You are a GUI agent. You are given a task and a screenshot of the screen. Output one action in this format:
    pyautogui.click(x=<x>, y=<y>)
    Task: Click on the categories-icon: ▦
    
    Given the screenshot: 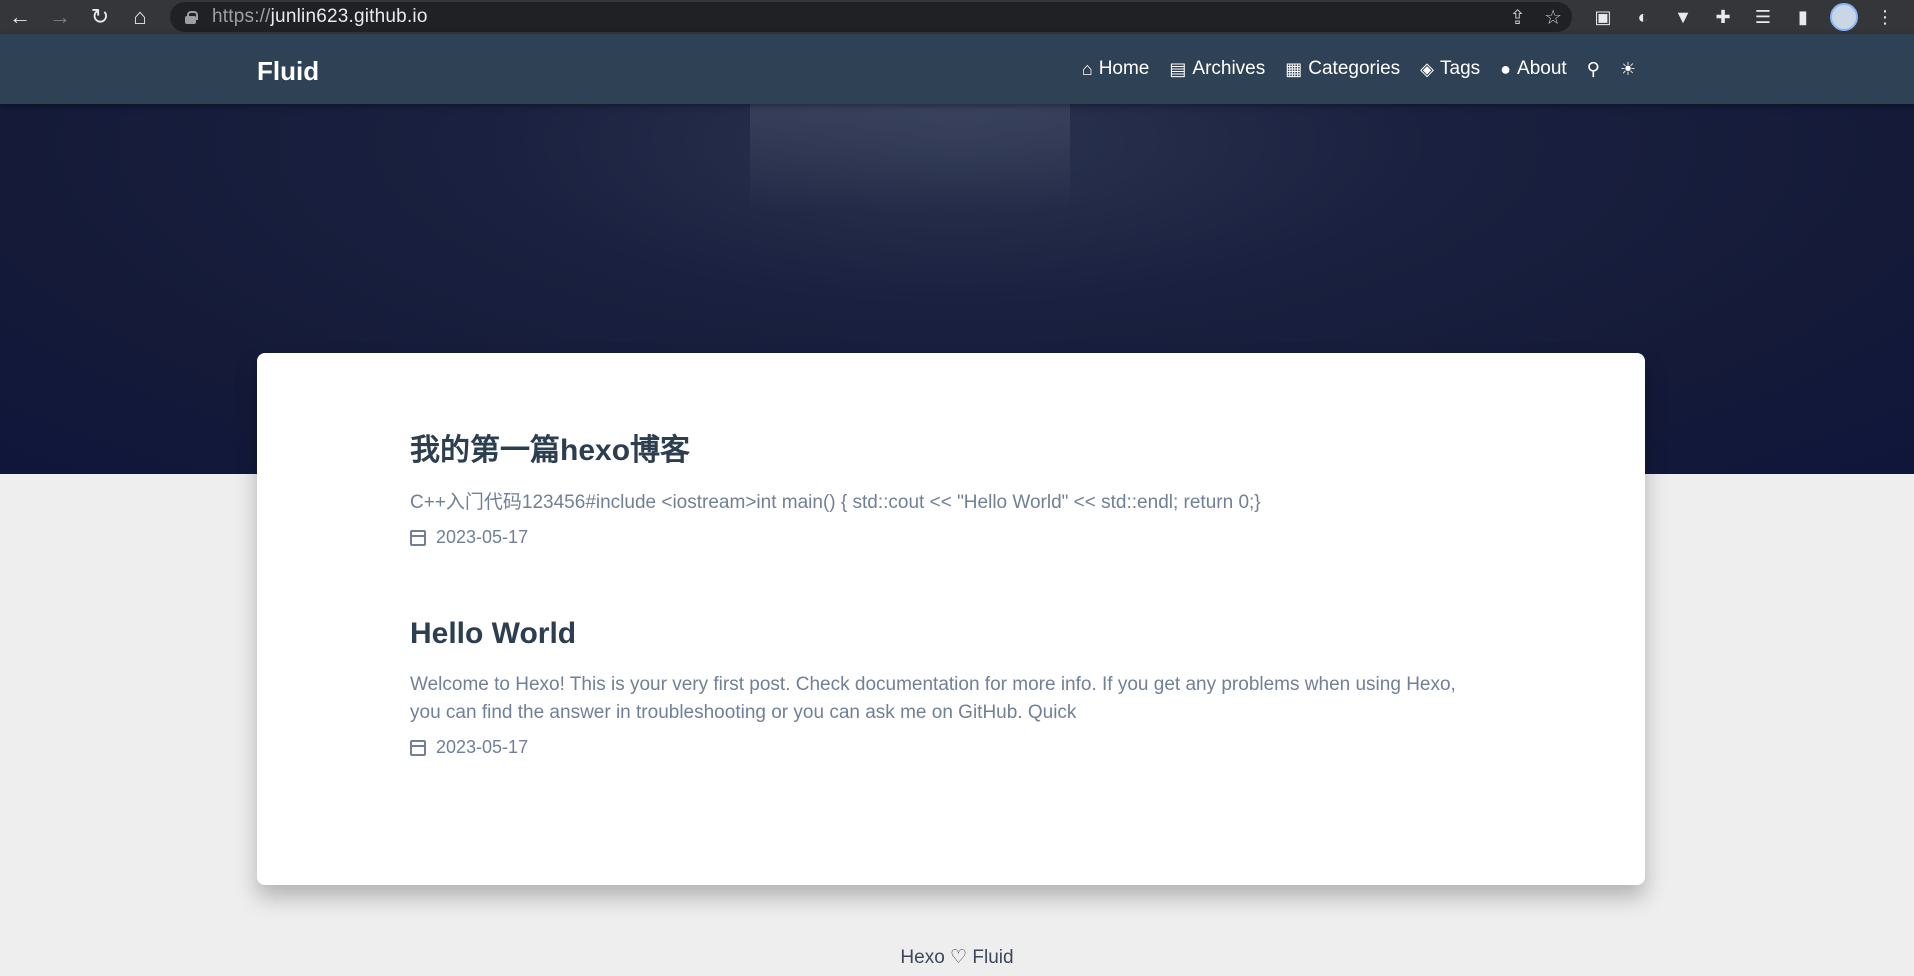 What is the action you would take?
    pyautogui.click(x=1294, y=68)
    